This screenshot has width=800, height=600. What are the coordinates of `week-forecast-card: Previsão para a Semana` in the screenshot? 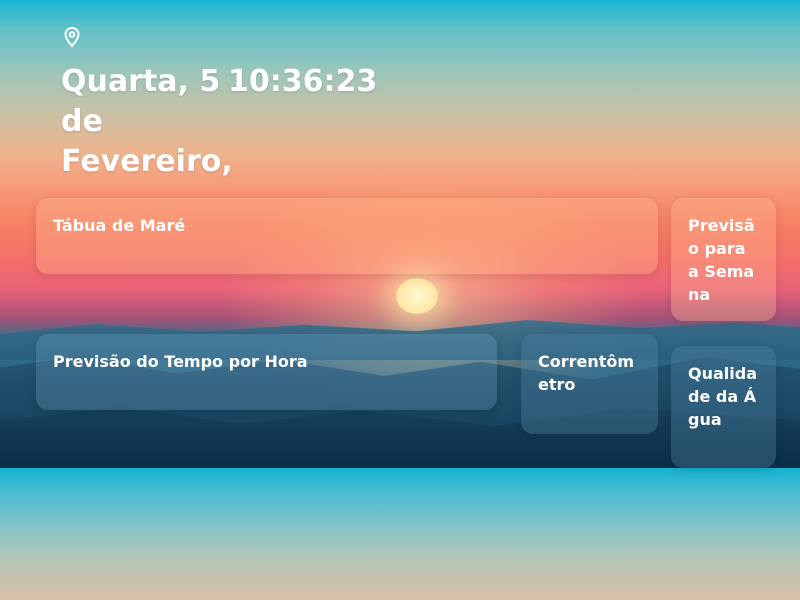 It's located at (723, 259).